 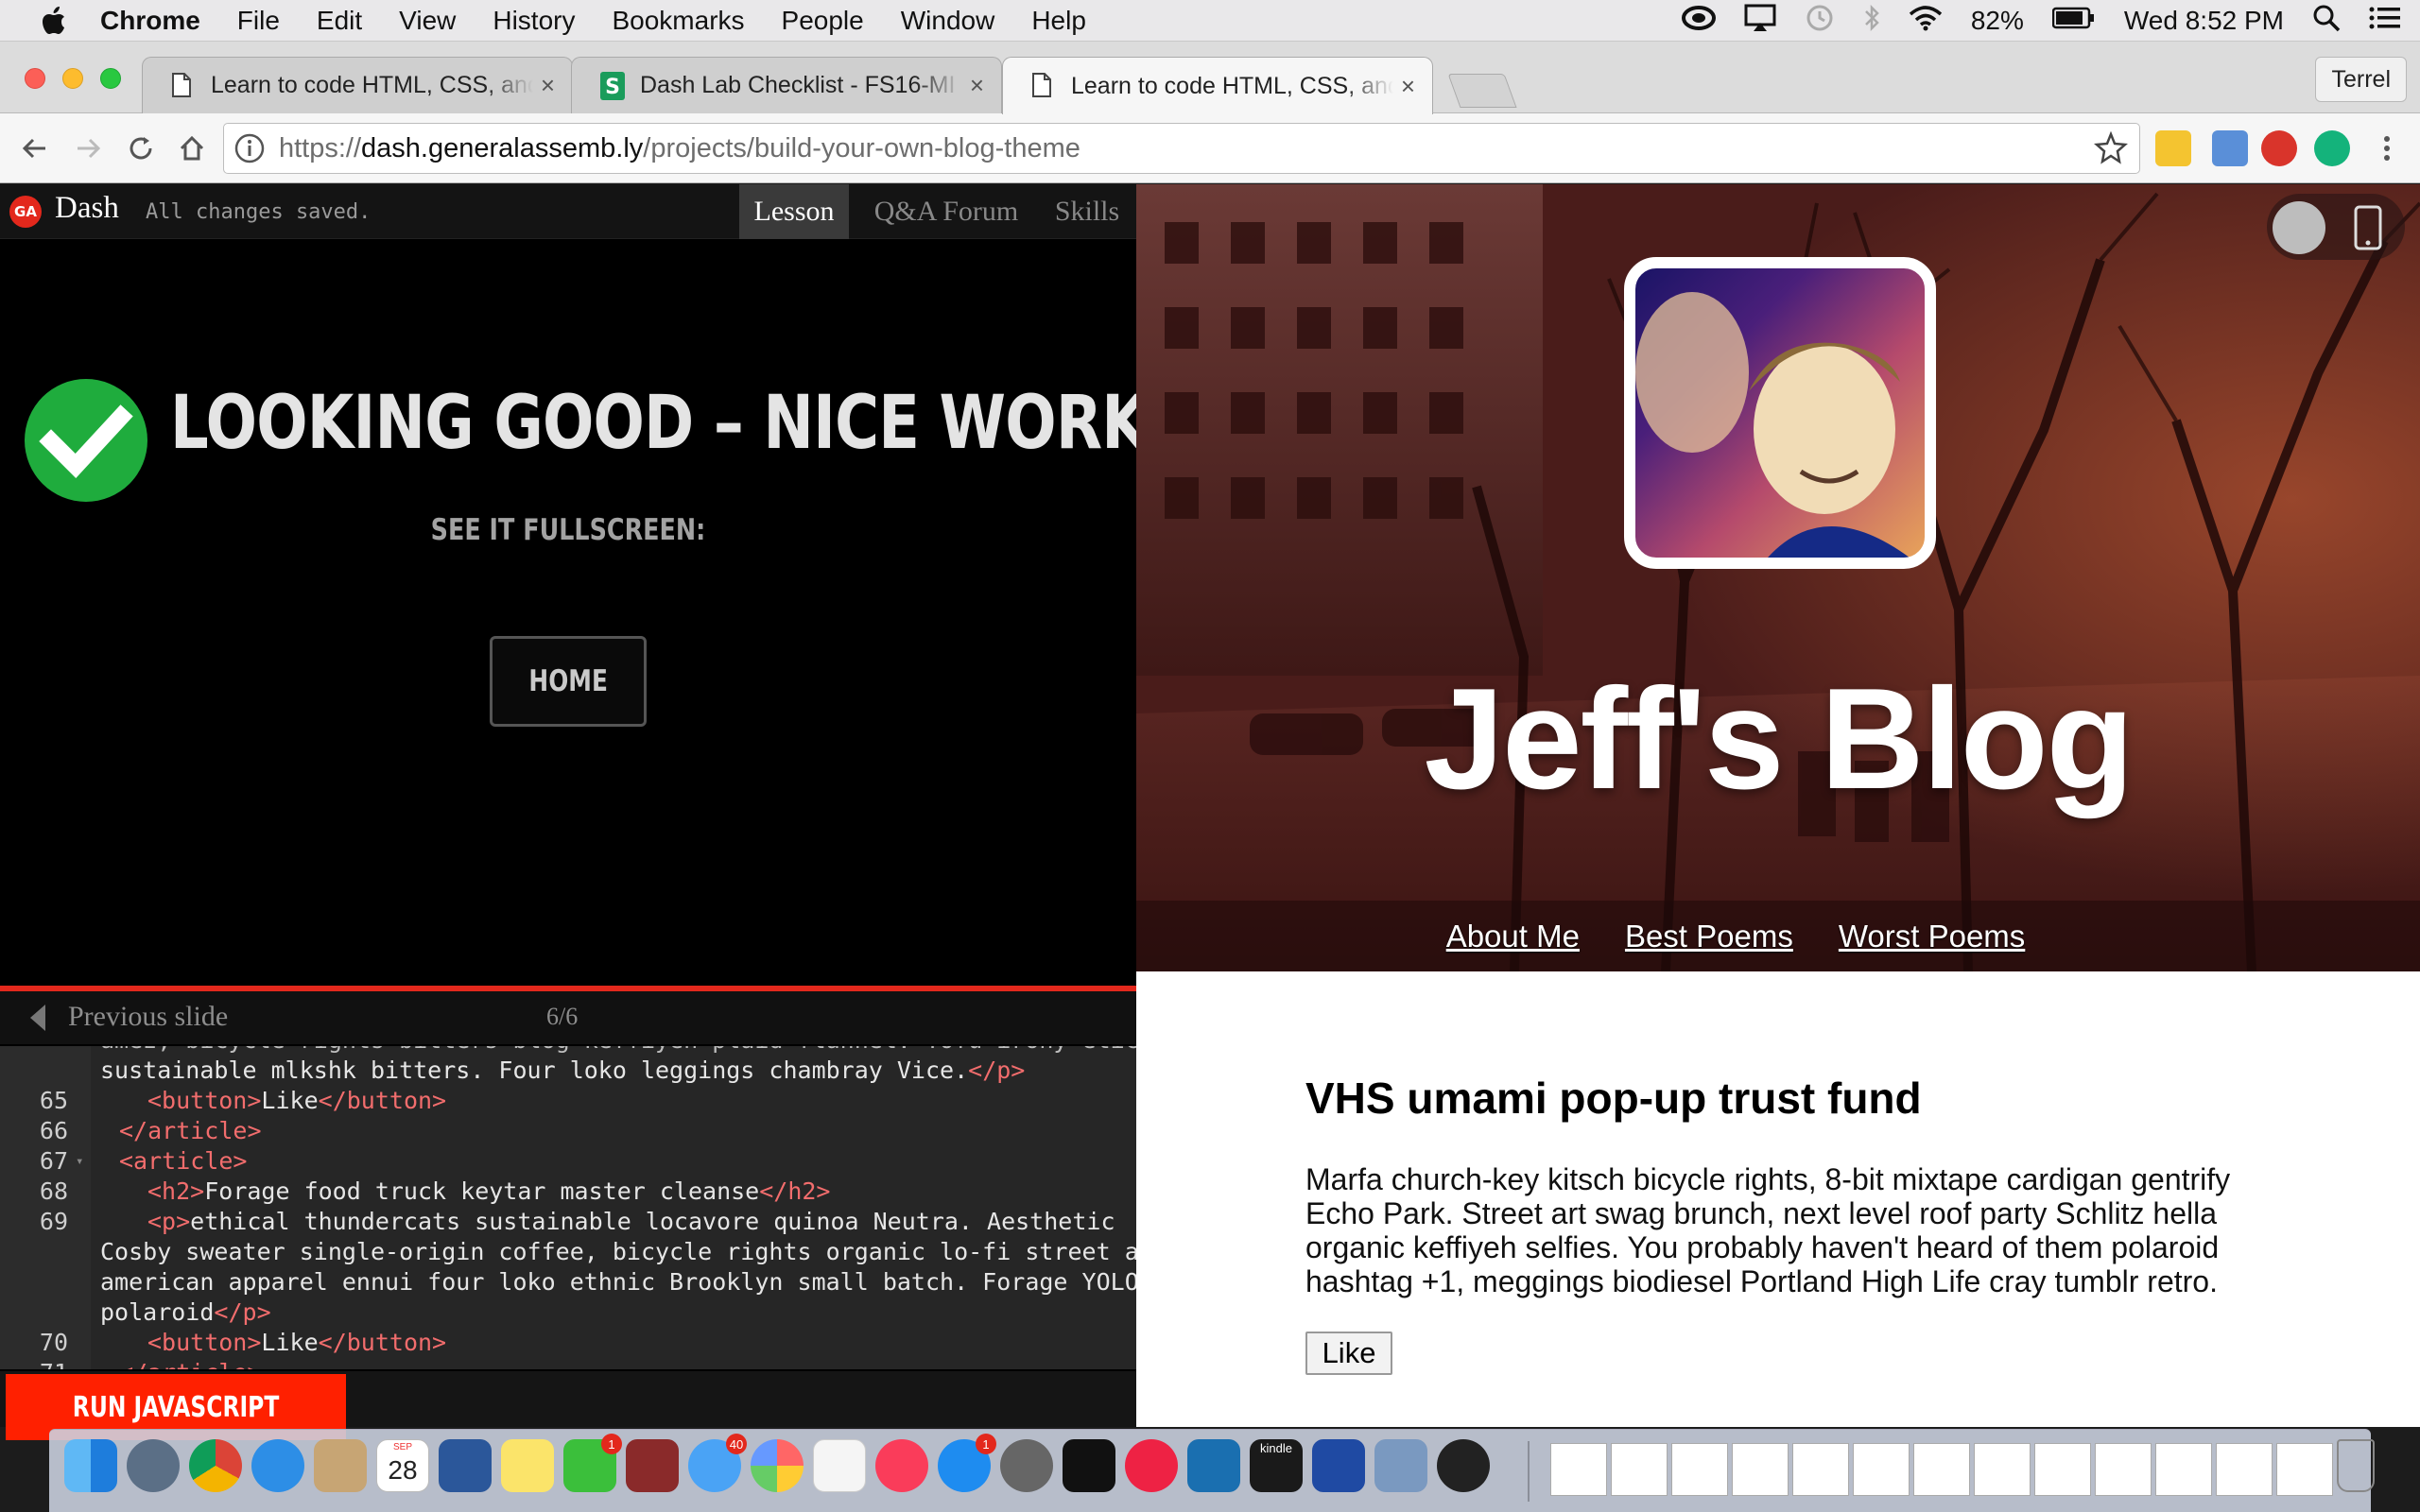 What do you see at coordinates (1213, 1465) in the screenshot?
I see `pen-app-icon` at bounding box center [1213, 1465].